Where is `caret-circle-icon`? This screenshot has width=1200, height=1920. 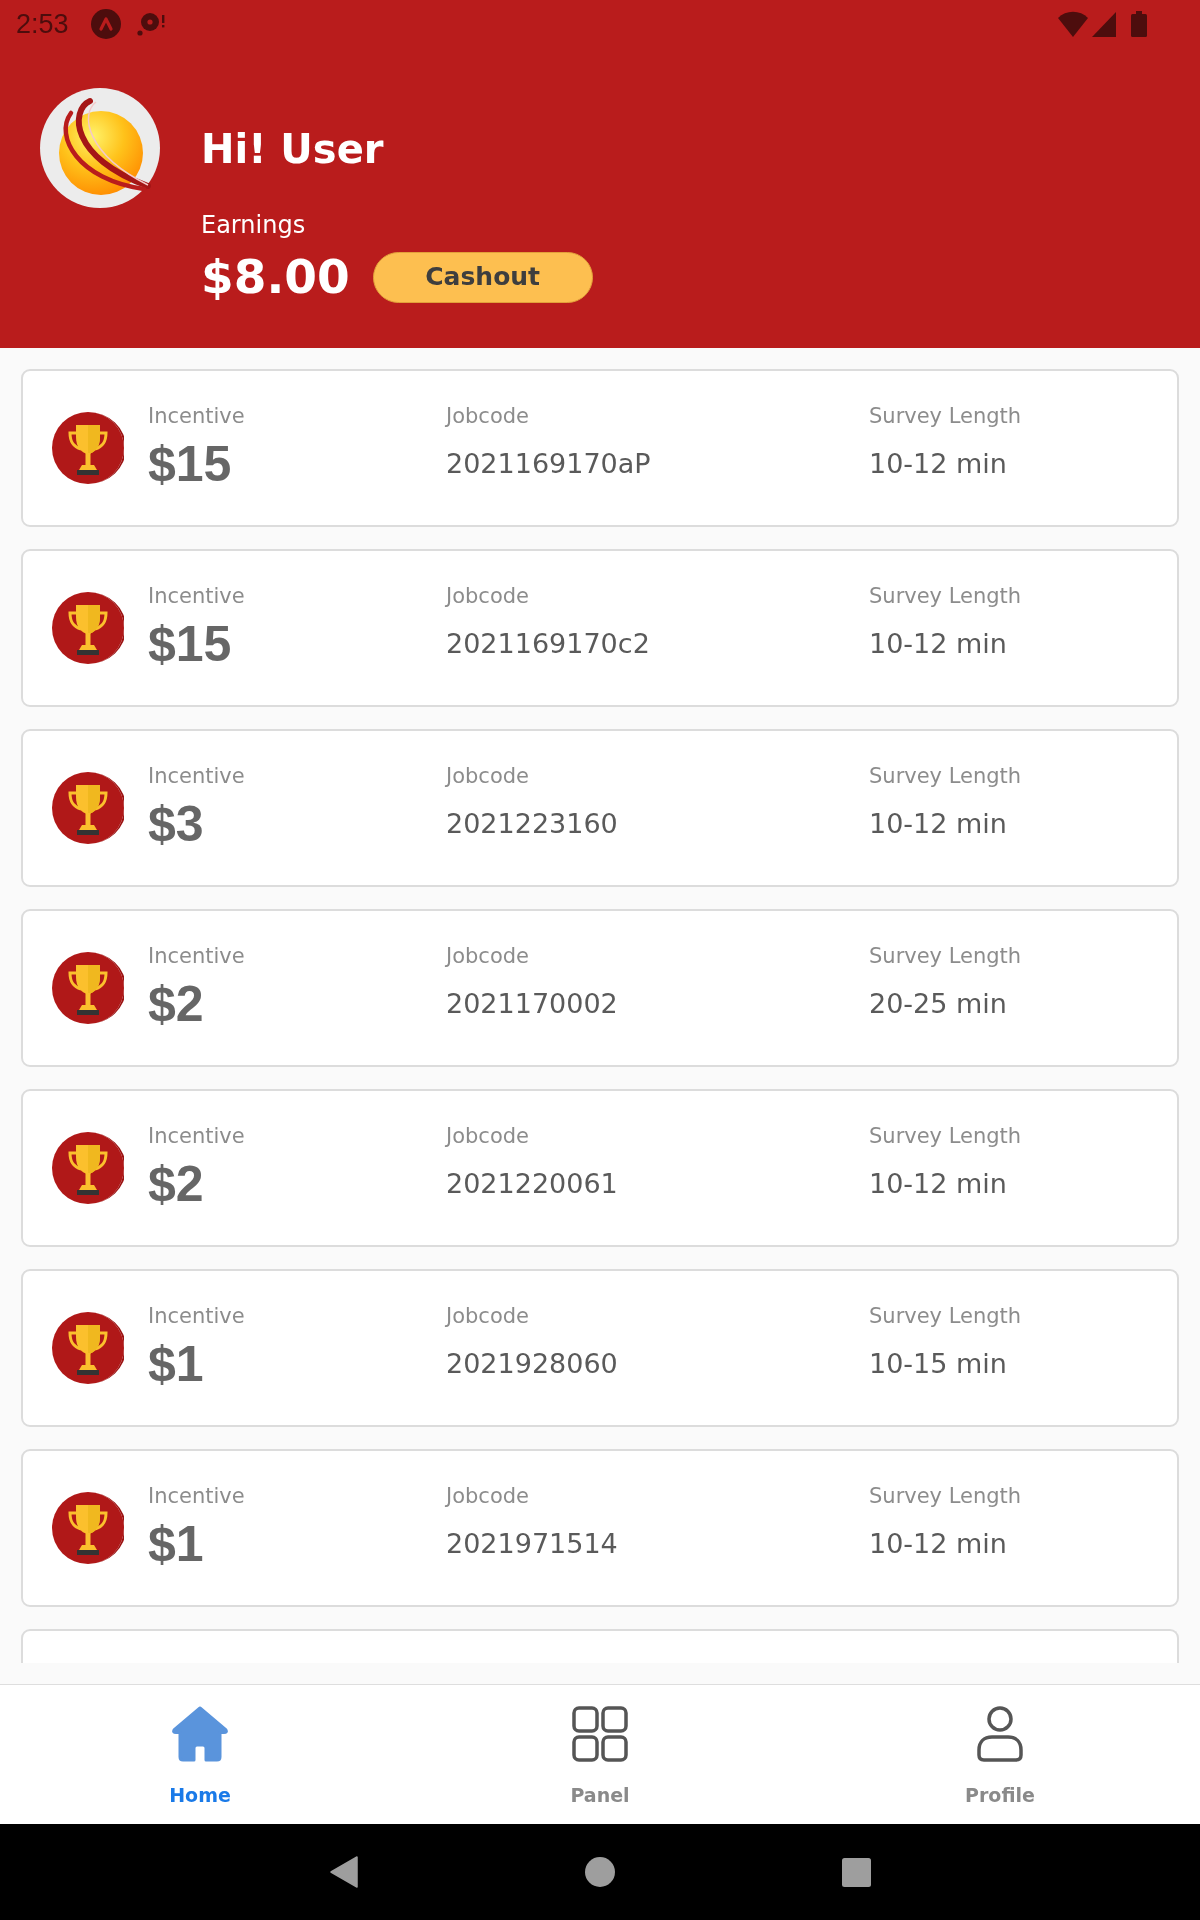
caret-circle-icon is located at coordinates (105, 24).